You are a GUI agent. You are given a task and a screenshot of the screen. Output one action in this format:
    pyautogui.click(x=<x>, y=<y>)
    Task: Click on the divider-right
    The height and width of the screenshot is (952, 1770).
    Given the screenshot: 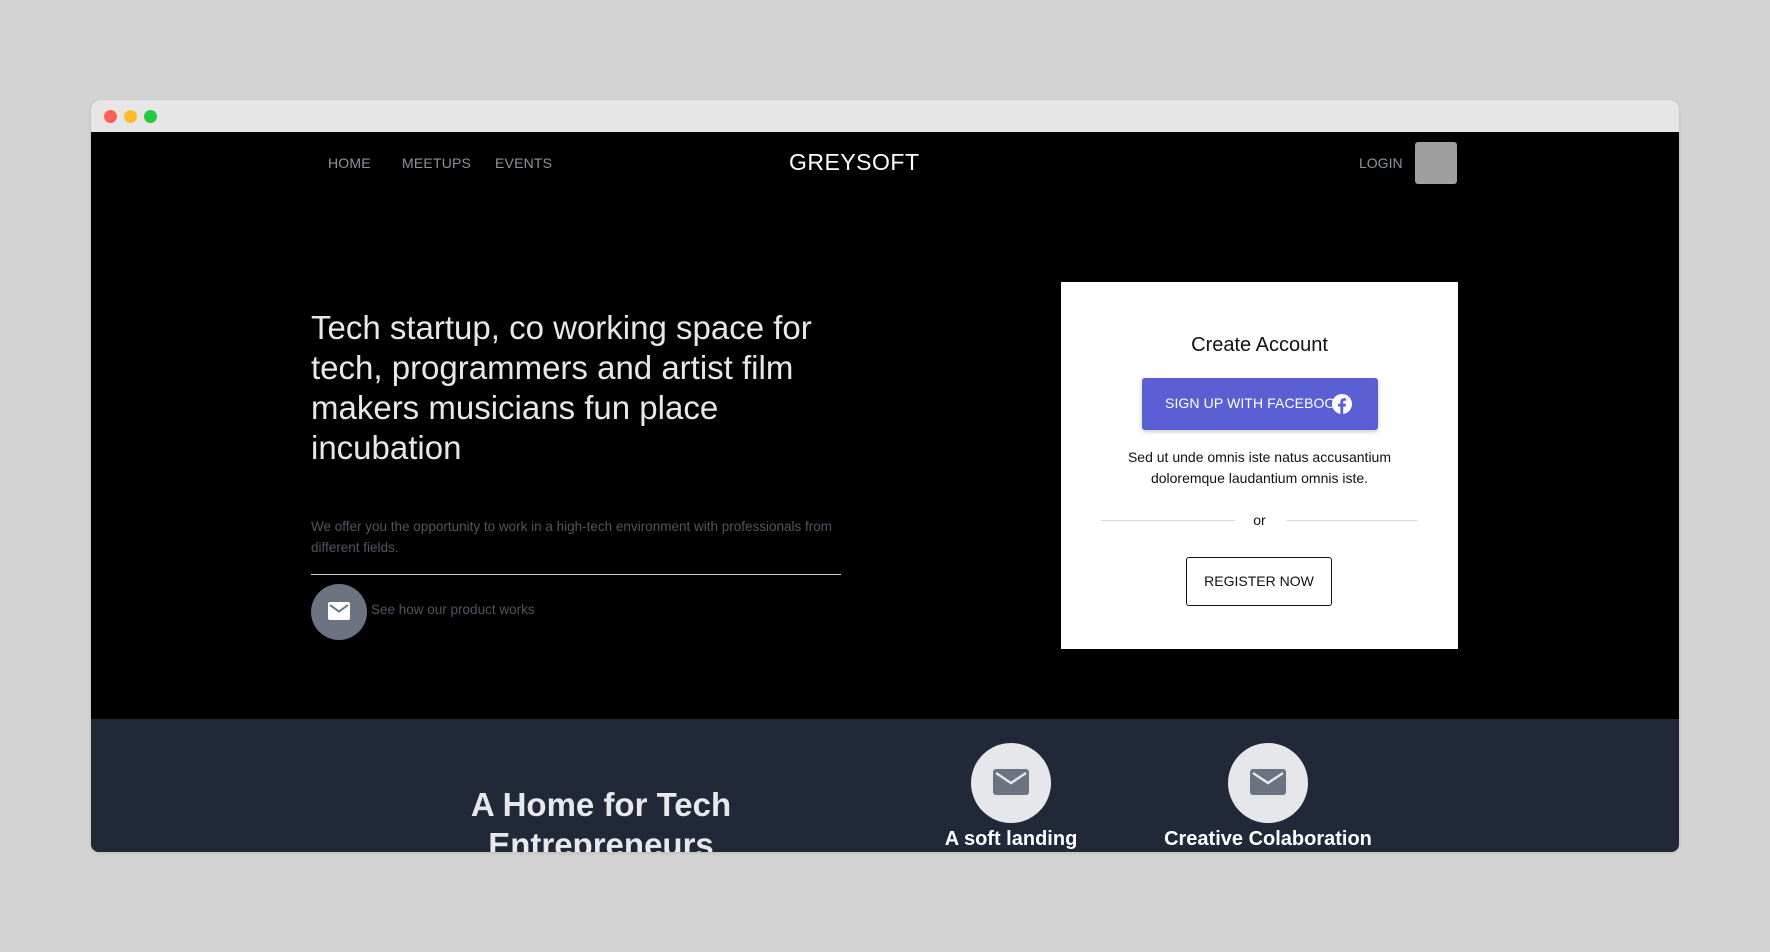 What is the action you would take?
    pyautogui.click(x=1352, y=520)
    